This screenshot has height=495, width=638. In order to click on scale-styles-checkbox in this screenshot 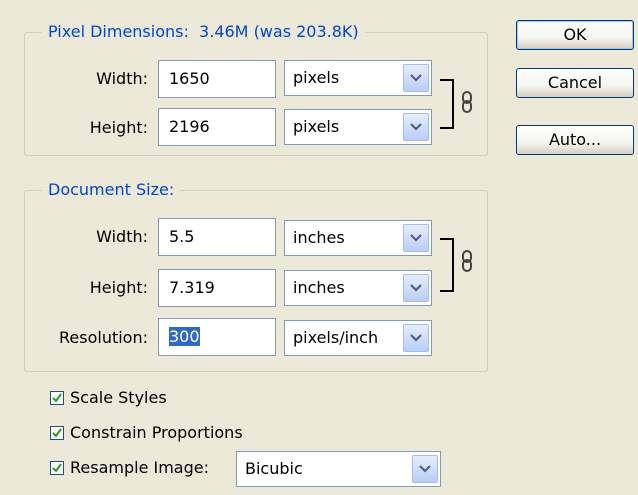, I will do `click(57, 398)`.